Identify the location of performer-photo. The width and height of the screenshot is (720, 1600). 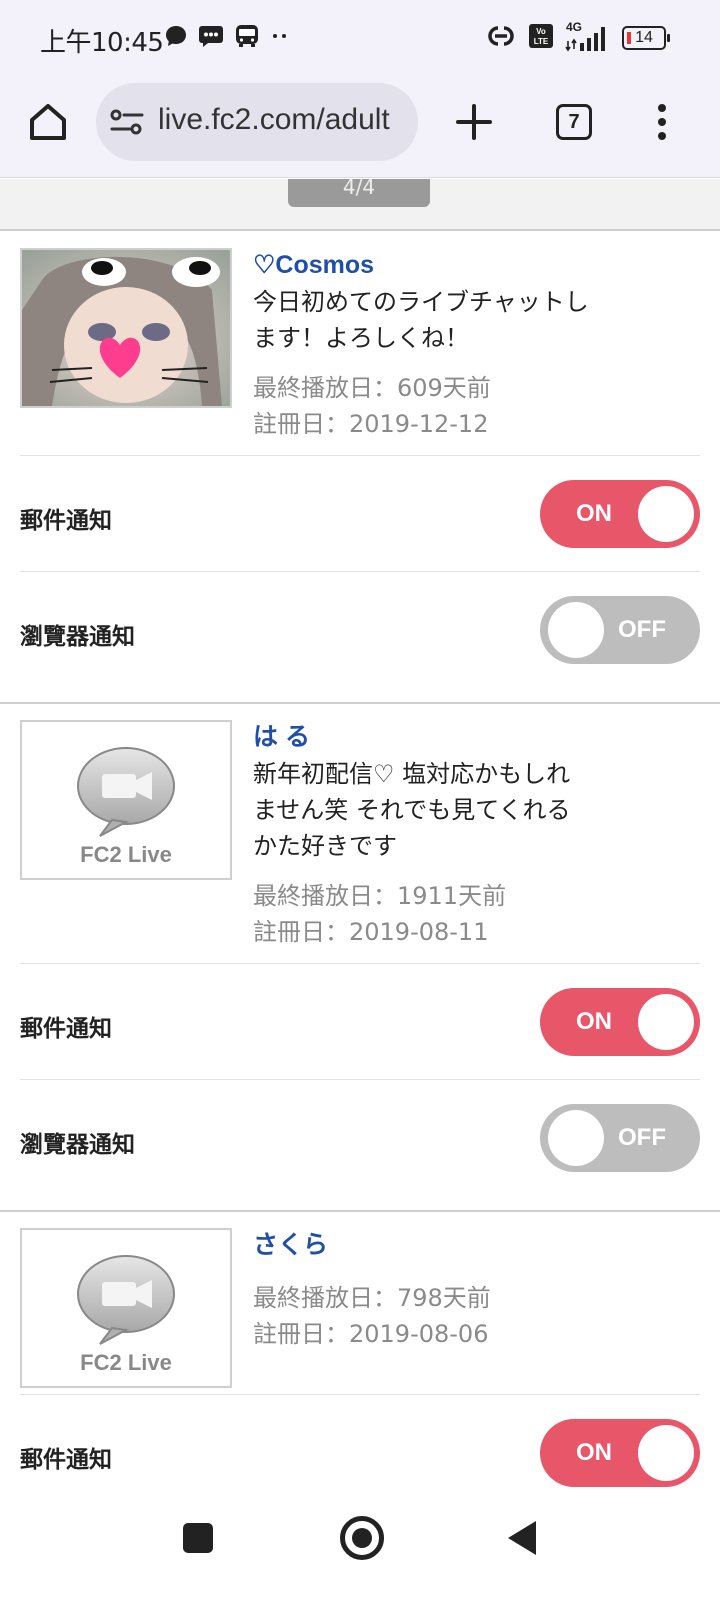
(126, 328).